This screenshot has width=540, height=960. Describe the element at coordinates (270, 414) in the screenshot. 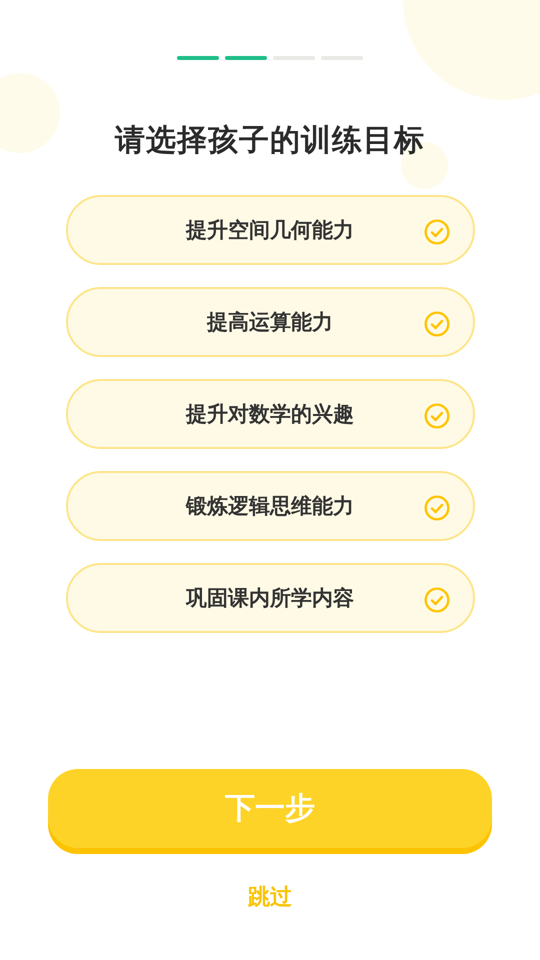

I see `goal-option: 提升对数学的兴趣` at that location.